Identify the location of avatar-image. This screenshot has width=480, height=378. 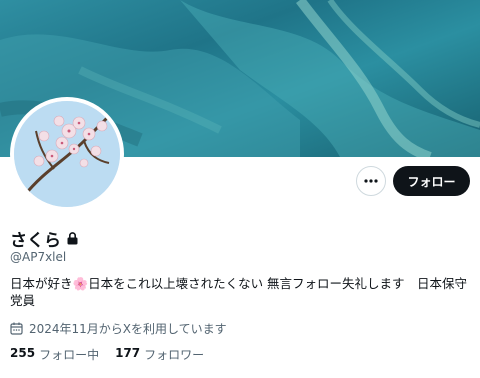
(67, 154).